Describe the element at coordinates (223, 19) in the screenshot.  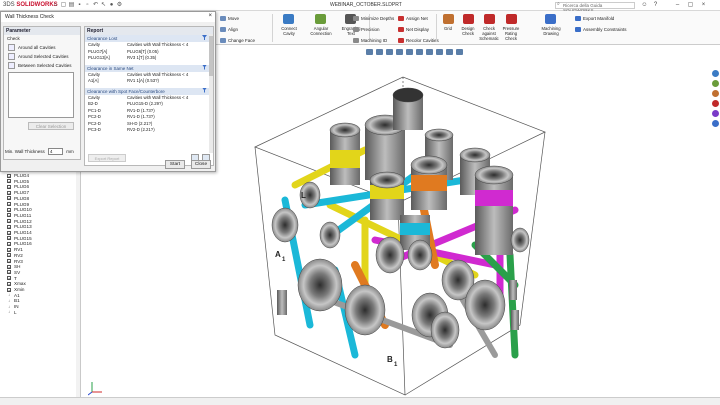
I see `move-icon` at that location.